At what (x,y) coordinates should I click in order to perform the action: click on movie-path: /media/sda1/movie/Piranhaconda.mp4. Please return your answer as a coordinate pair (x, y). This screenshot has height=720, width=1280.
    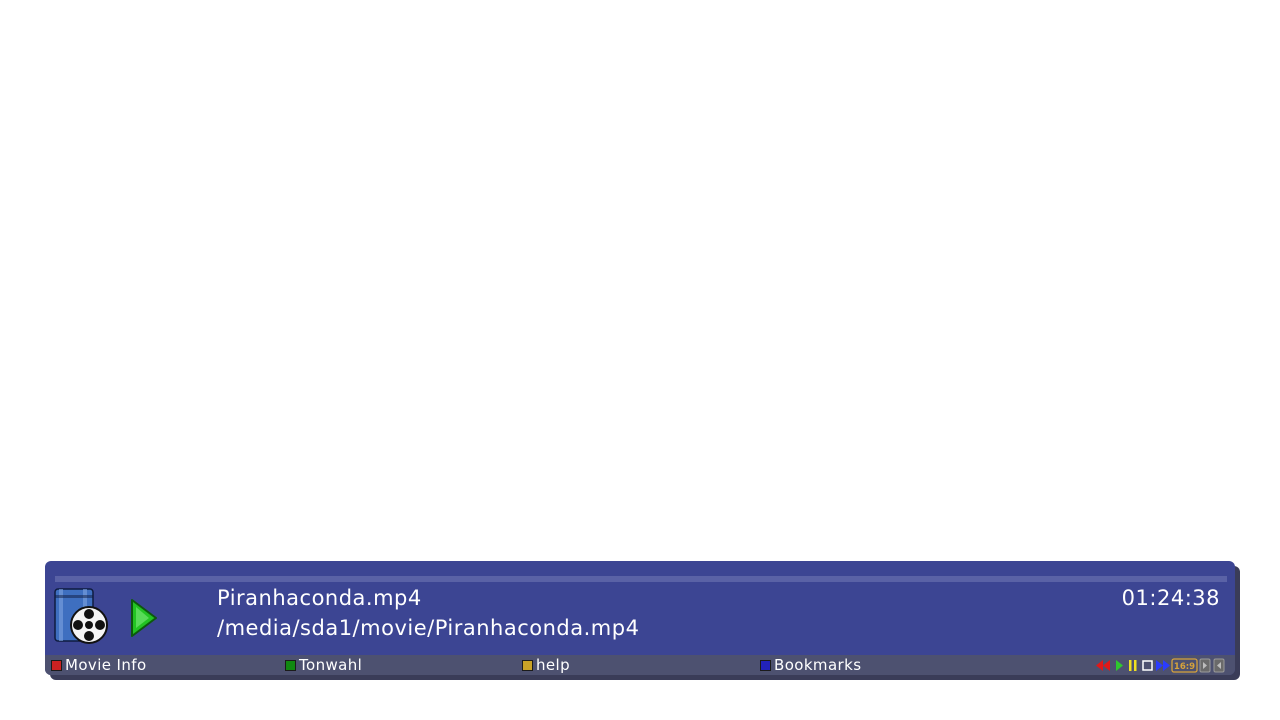
    Looking at the image, I should click on (428, 628).